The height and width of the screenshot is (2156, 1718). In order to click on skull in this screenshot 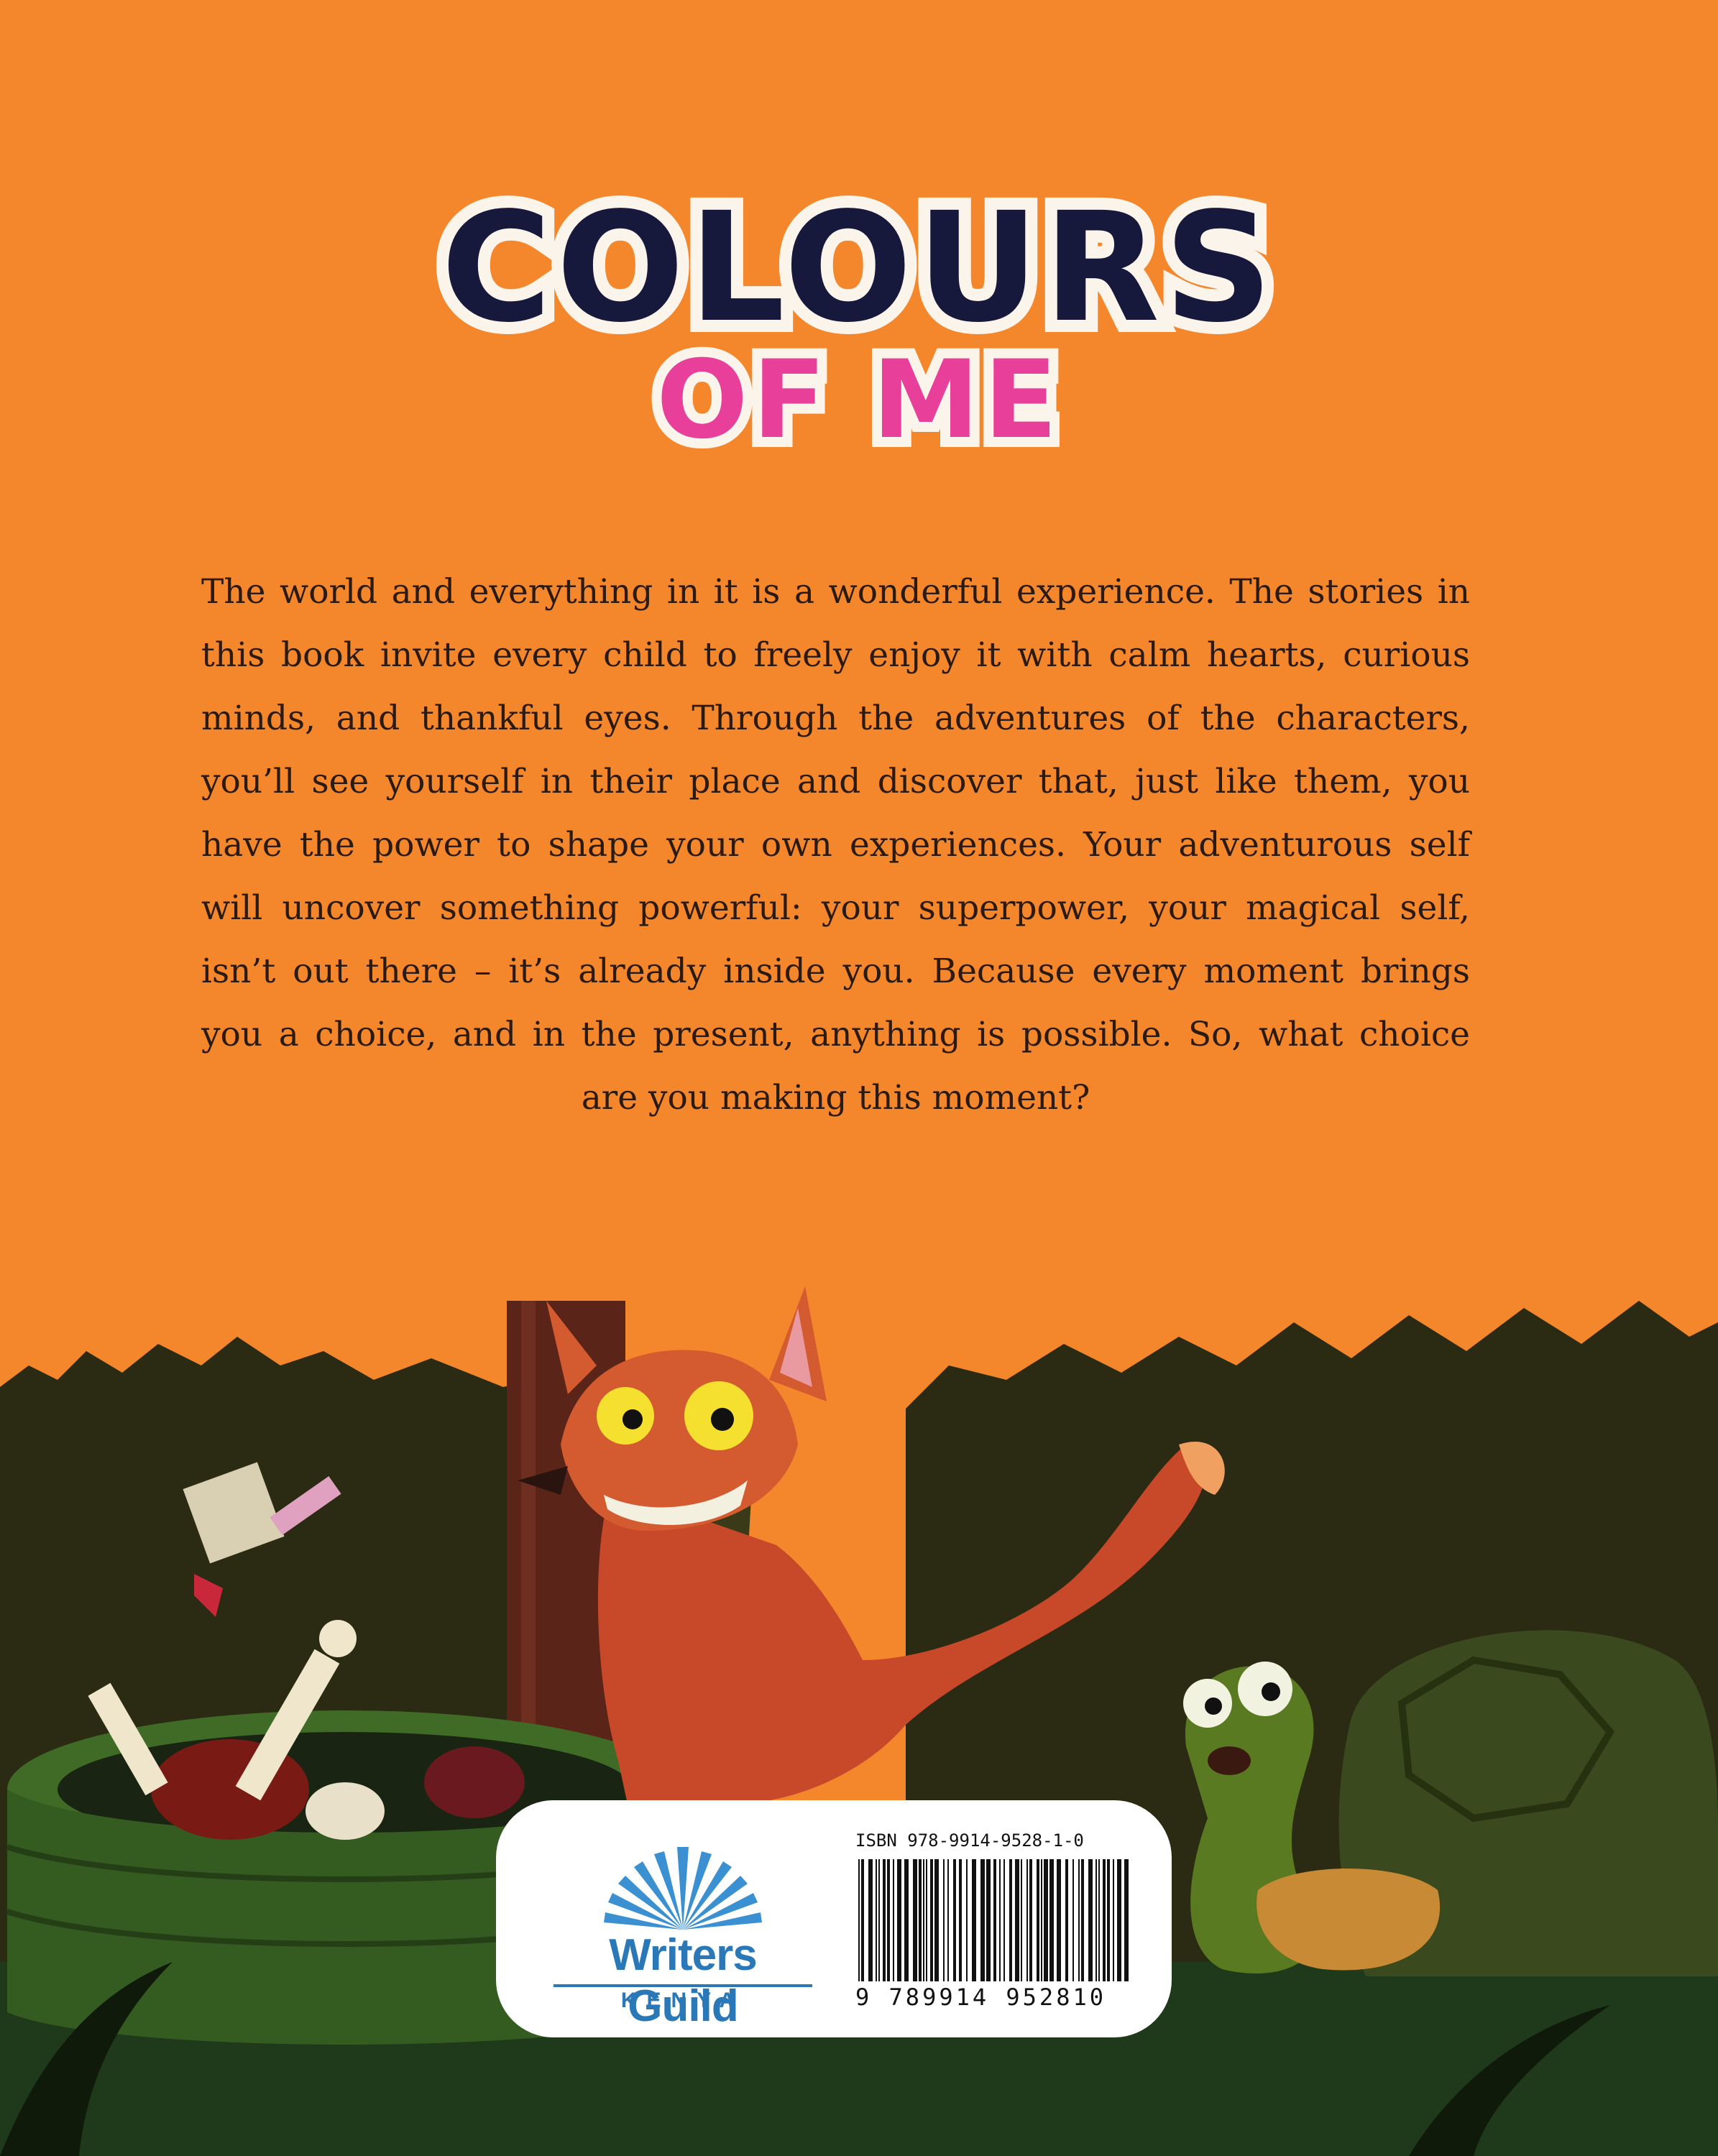, I will do `click(345, 1811)`.